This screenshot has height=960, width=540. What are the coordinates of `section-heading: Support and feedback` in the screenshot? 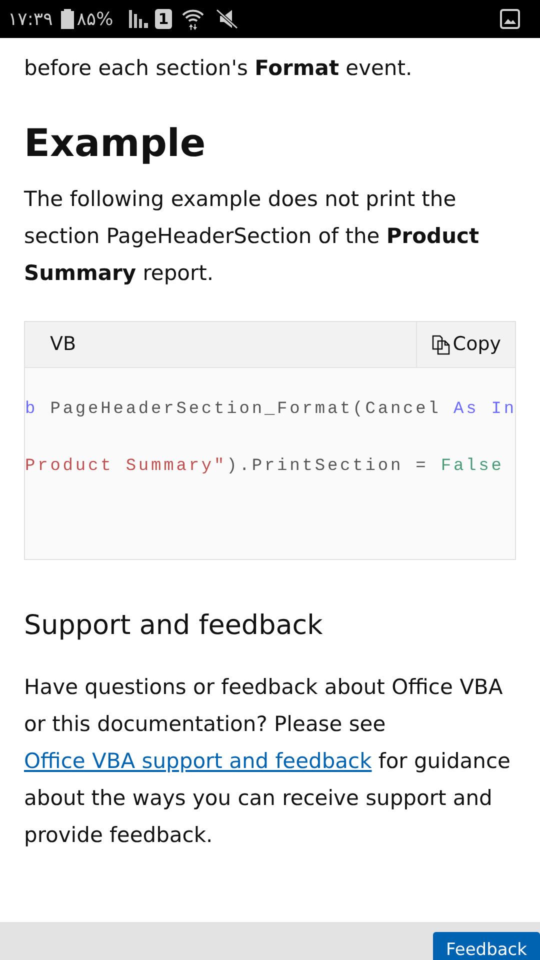 It's located at (174, 626).